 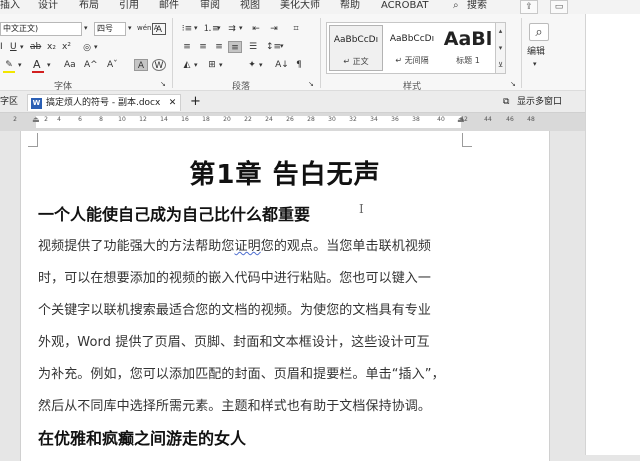 I want to click on ruler-tick: 38, so click(x=416, y=119).